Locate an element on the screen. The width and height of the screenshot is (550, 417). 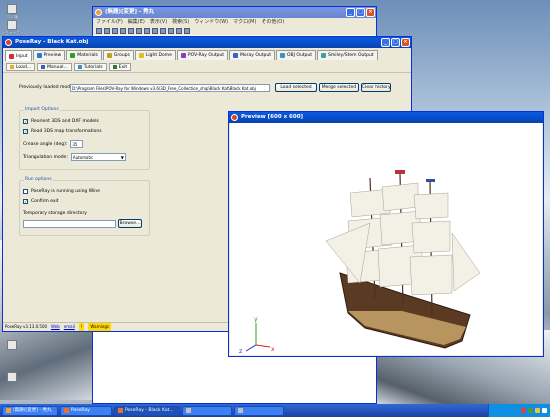
app-icon is located at coordinates (98, 12).